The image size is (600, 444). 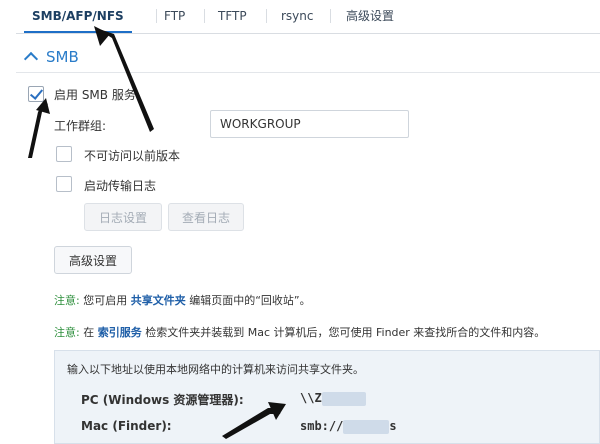 I want to click on tab-ftp: FTP, so click(x=174, y=16).